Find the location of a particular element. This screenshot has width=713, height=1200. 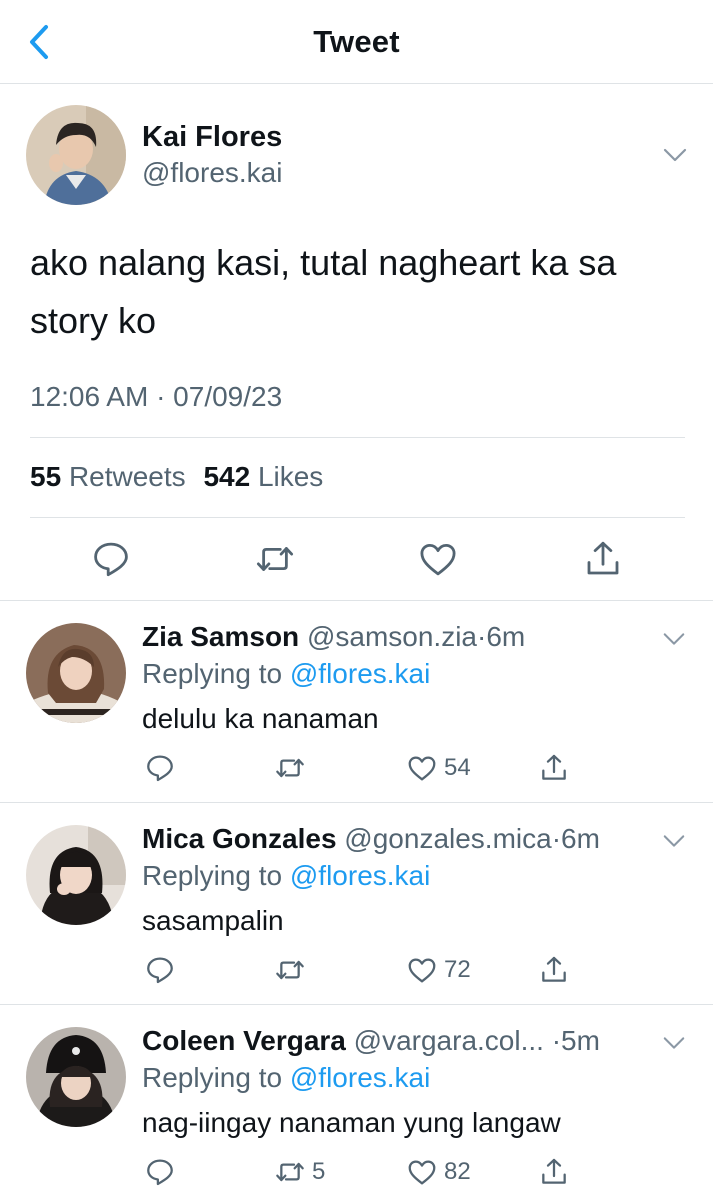

reply-author-handle: @samson.zia is located at coordinates (392, 636).